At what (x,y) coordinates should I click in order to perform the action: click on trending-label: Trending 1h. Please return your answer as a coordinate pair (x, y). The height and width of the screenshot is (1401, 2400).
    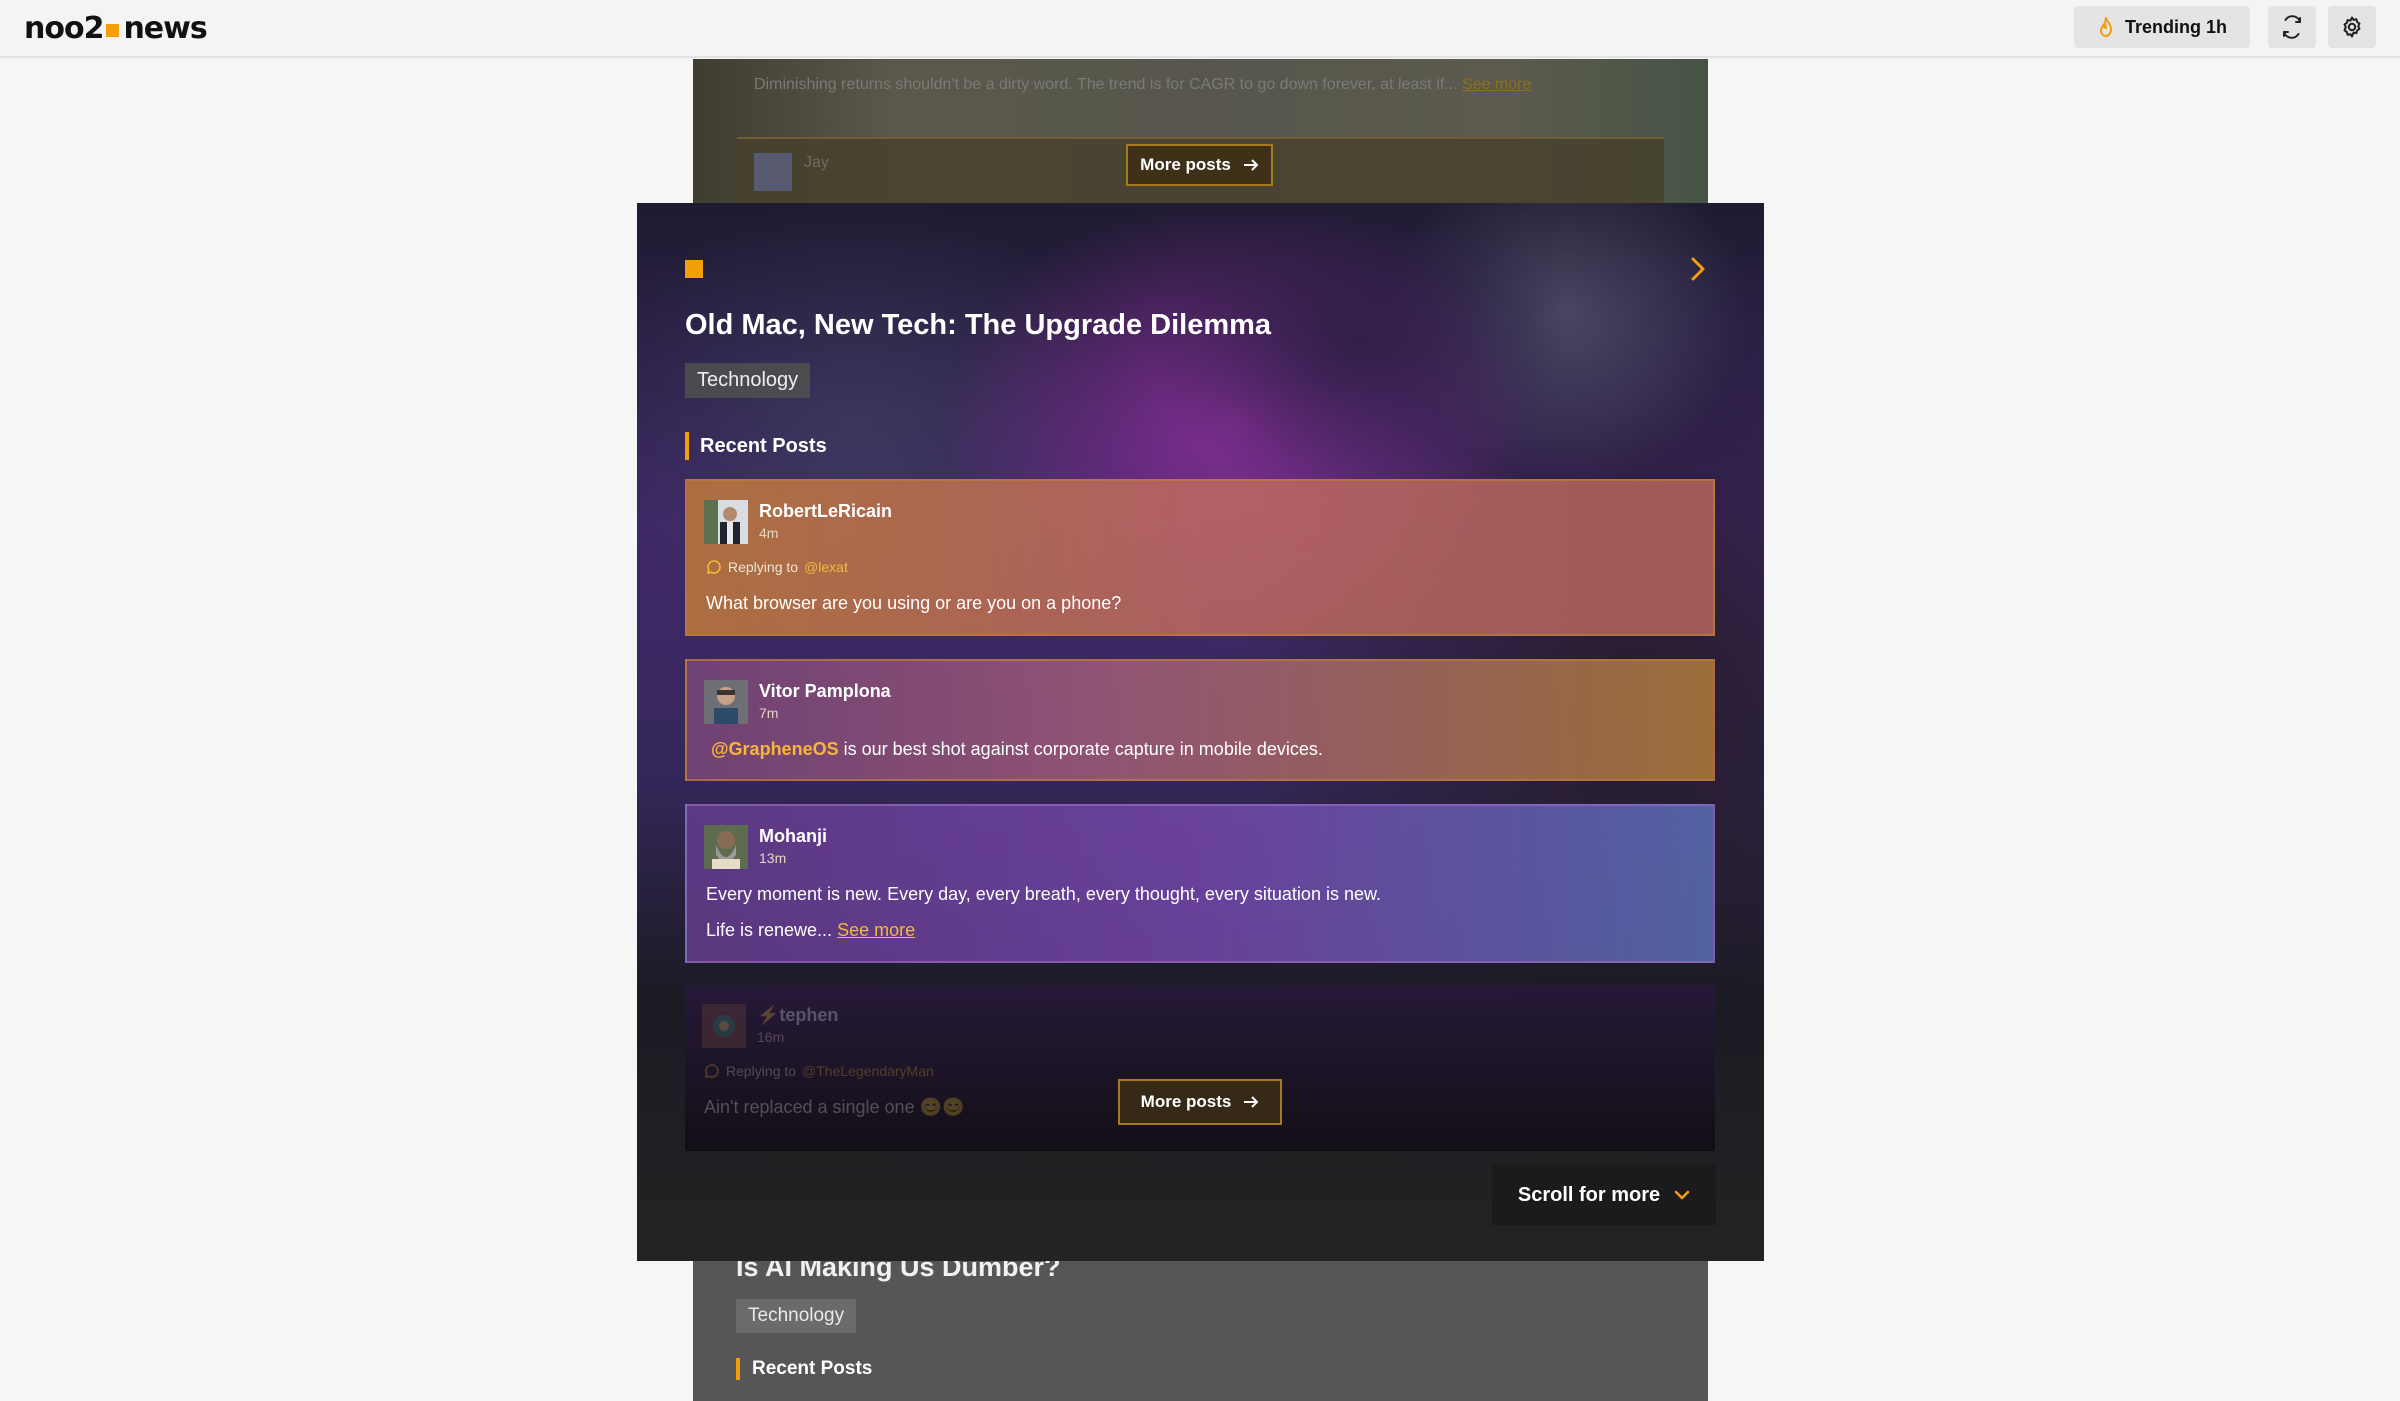
    Looking at the image, I should click on (2175, 26).